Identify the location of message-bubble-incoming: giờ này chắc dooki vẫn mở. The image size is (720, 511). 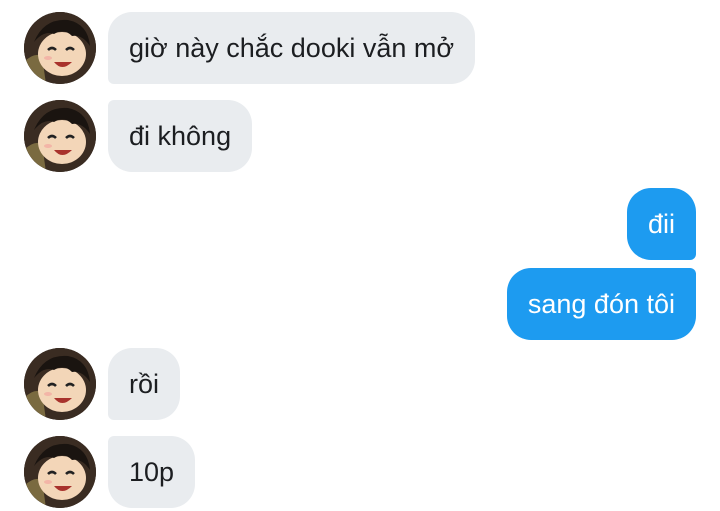
(292, 48).